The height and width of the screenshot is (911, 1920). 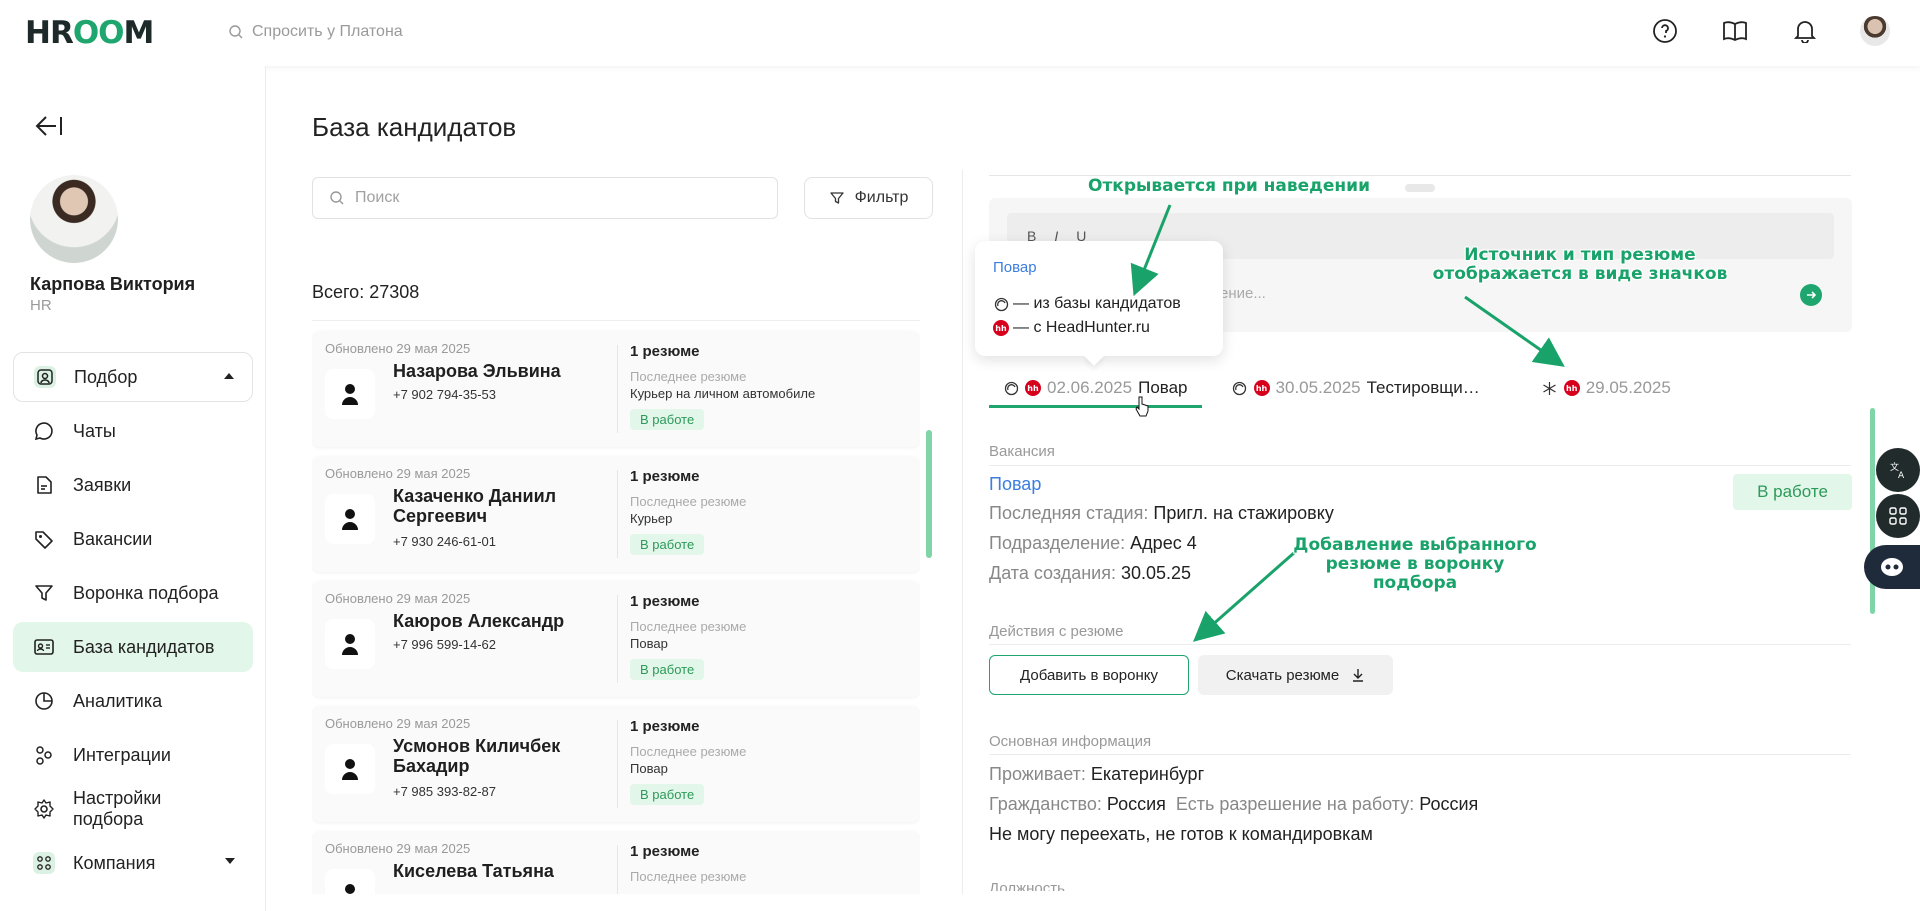 What do you see at coordinates (44, 647) in the screenshot?
I see `id-card-icon` at bounding box center [44, 647].